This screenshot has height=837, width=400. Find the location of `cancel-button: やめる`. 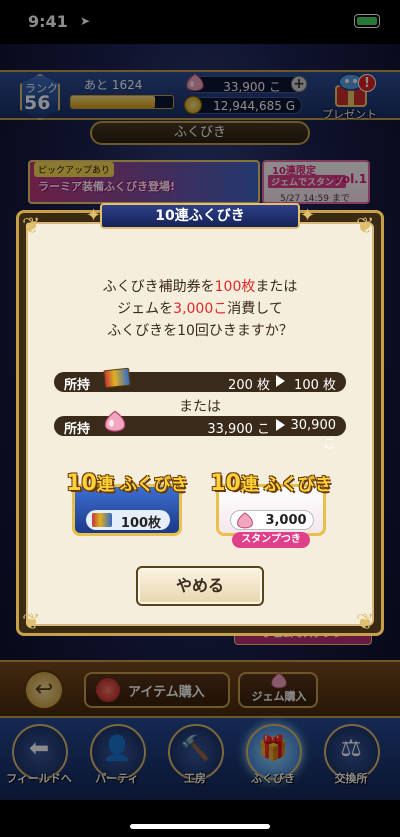

cancel-button: やめる is located at coordinates (200, 586).